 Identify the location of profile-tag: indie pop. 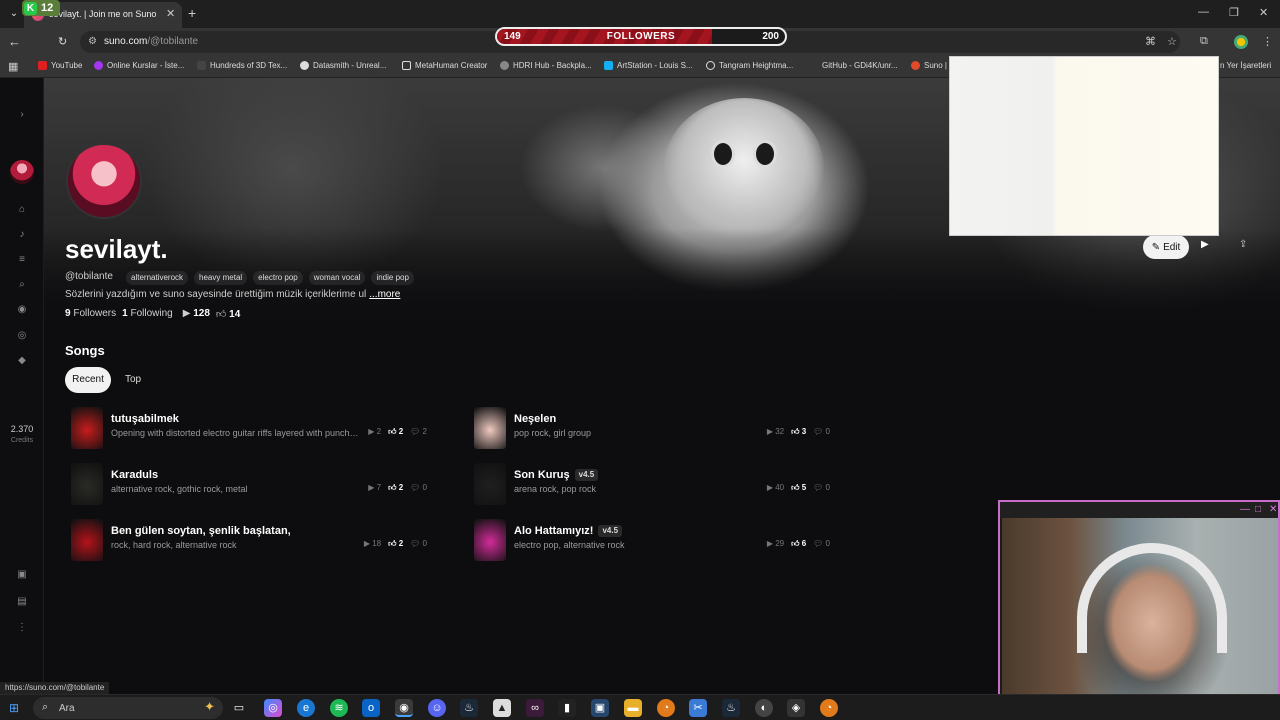
(392, 278).